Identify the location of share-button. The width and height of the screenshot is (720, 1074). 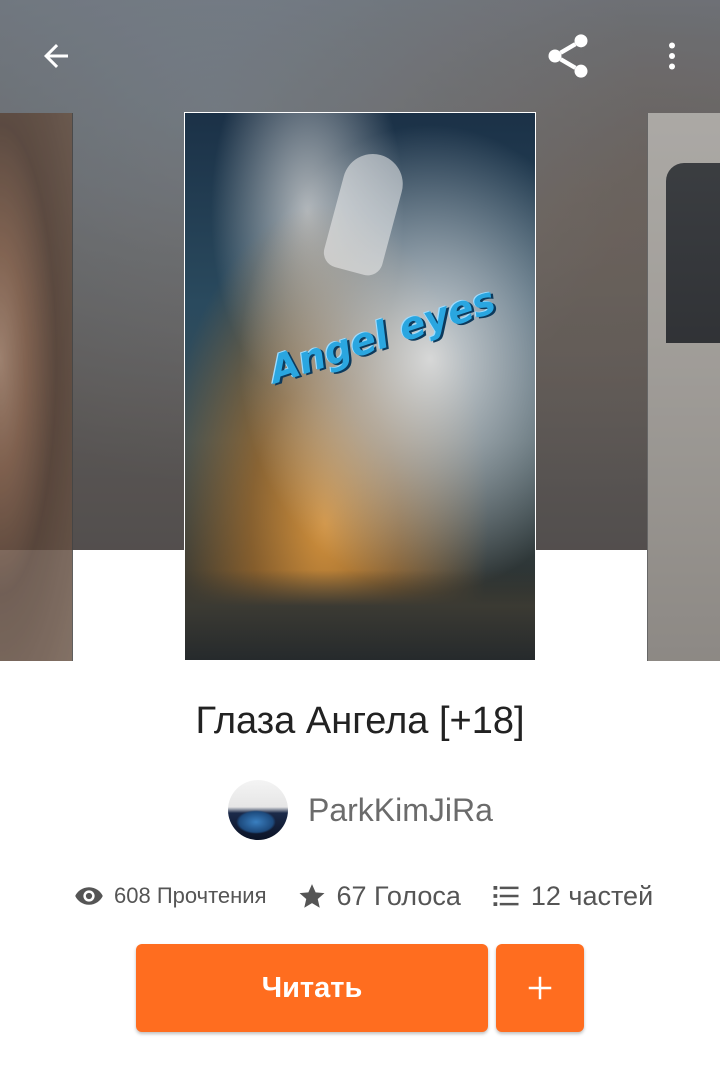
(568, 56).